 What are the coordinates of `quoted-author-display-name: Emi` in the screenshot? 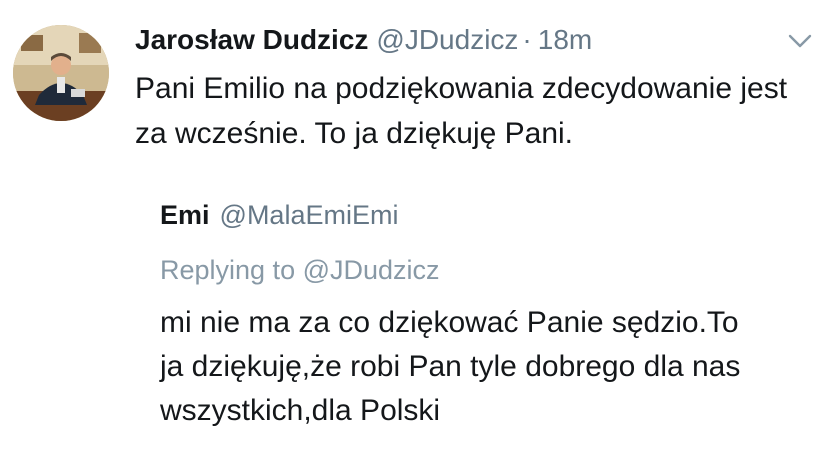 It's located at (185, 215).